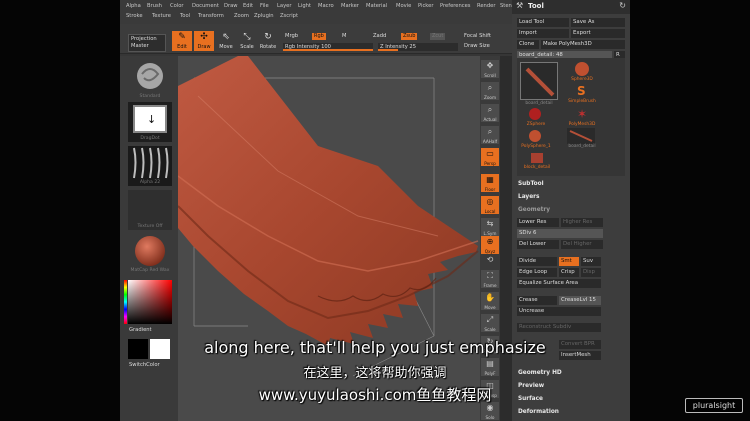 This screenshot has width=750, height=421. What do you see at coordinates (490, 69) in the screenshot?
I see `scroll-button: ✥ Scroll` at bounding box center [490, 69].